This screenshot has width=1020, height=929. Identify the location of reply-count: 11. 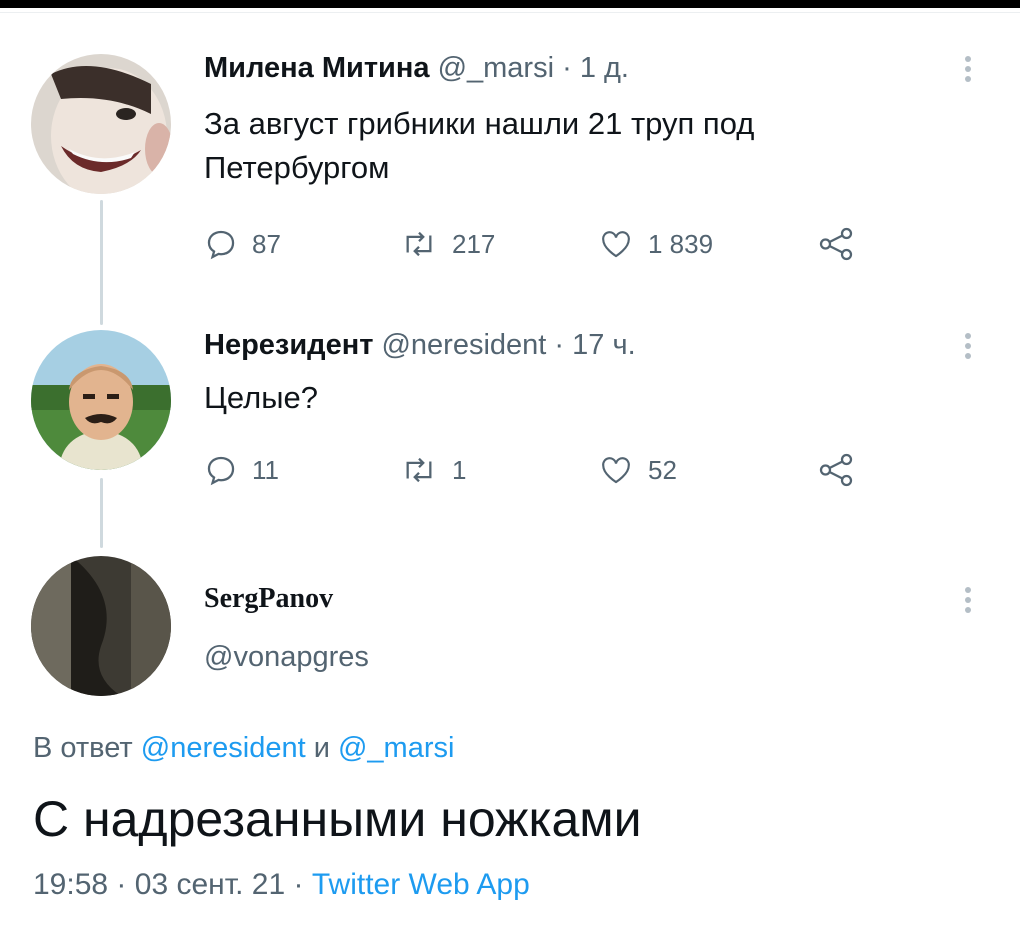
(265, 469).